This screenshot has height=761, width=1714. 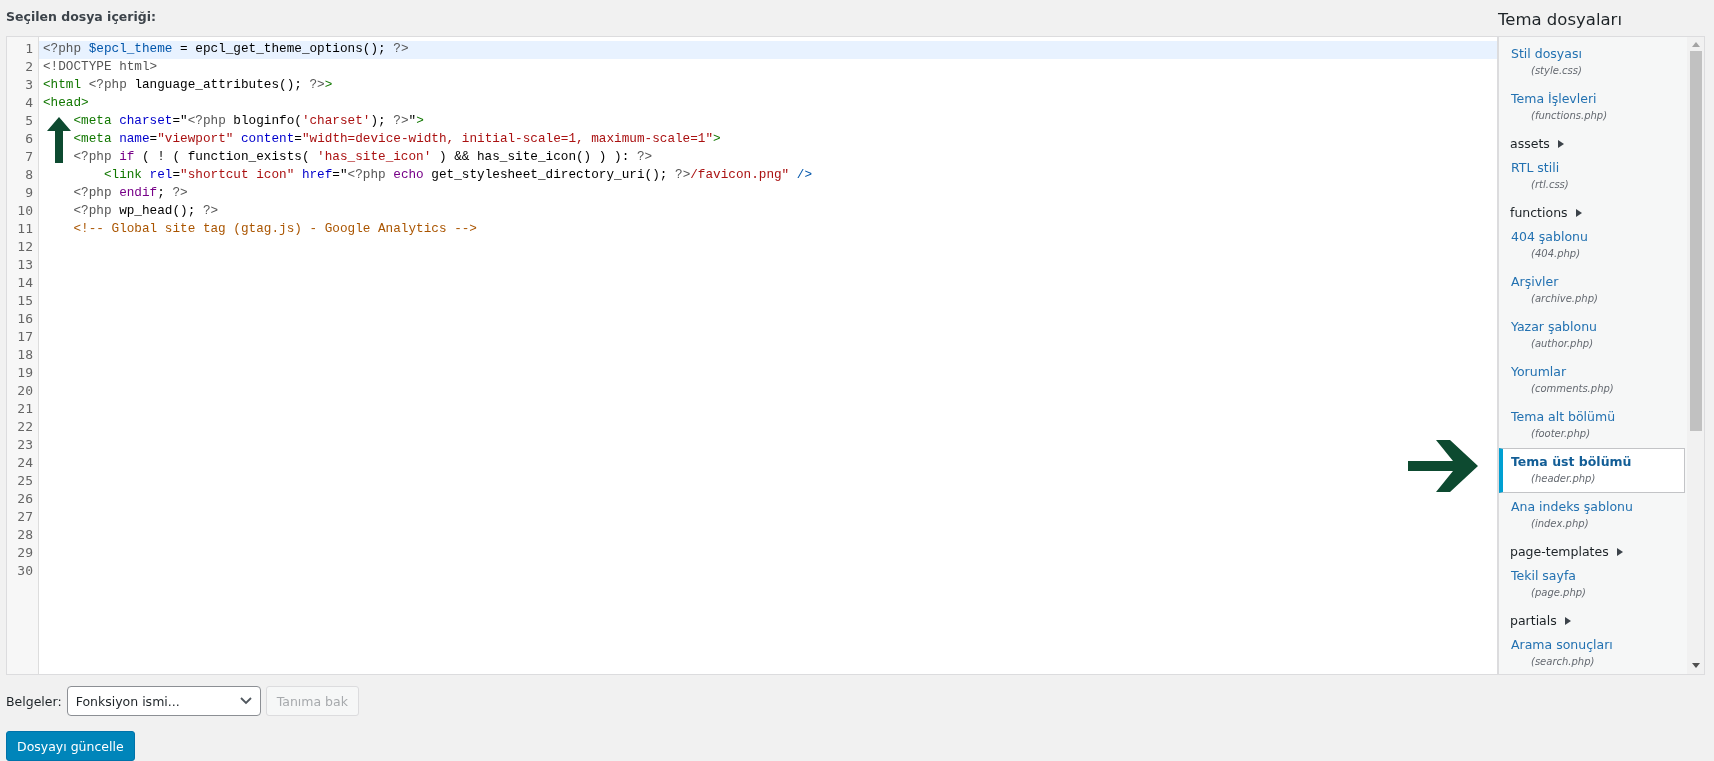 What do you see at coordinates (25, 283) in the screenshot?
I see `line-number: 14` at bounding box center [25, 283].